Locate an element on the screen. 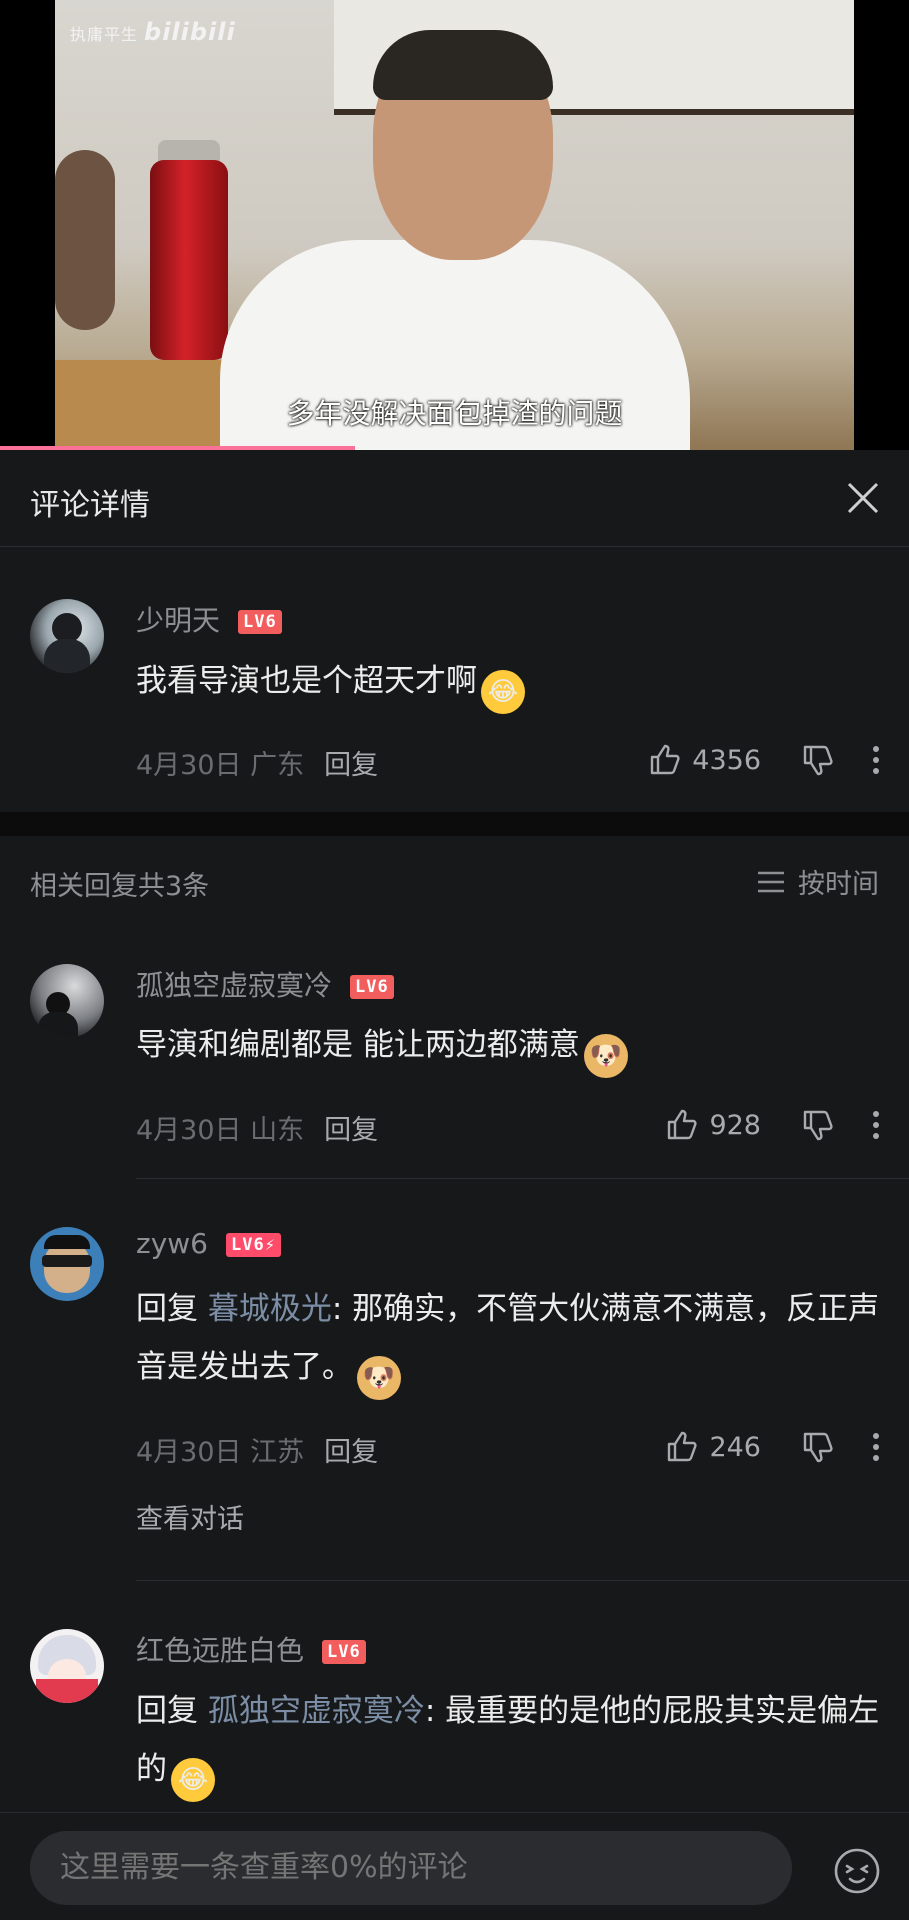 This screenshot has height=1920, width=909. comment-detail-header: 评论详情 is located at coordinates (454, 498).